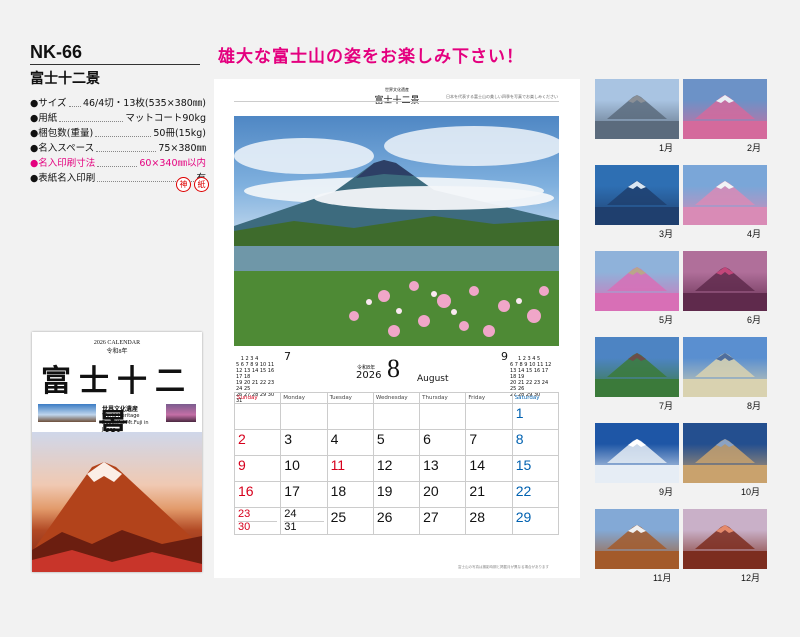  I want to click on spec-label: ●名入スペース, so click(62, 148).